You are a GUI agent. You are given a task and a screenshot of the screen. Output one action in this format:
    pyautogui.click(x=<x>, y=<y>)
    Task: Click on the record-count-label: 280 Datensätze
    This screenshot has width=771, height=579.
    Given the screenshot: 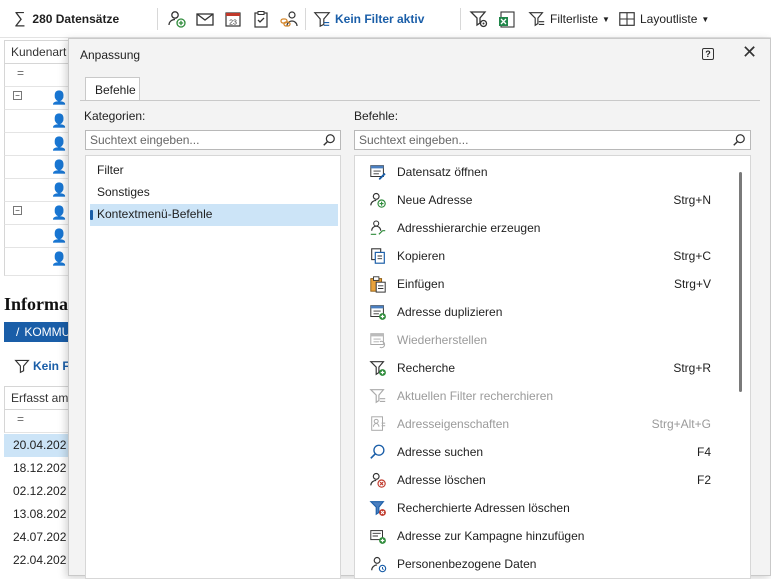 What is the action you would take?
    pyautogui.click(x=76, y=19)
    